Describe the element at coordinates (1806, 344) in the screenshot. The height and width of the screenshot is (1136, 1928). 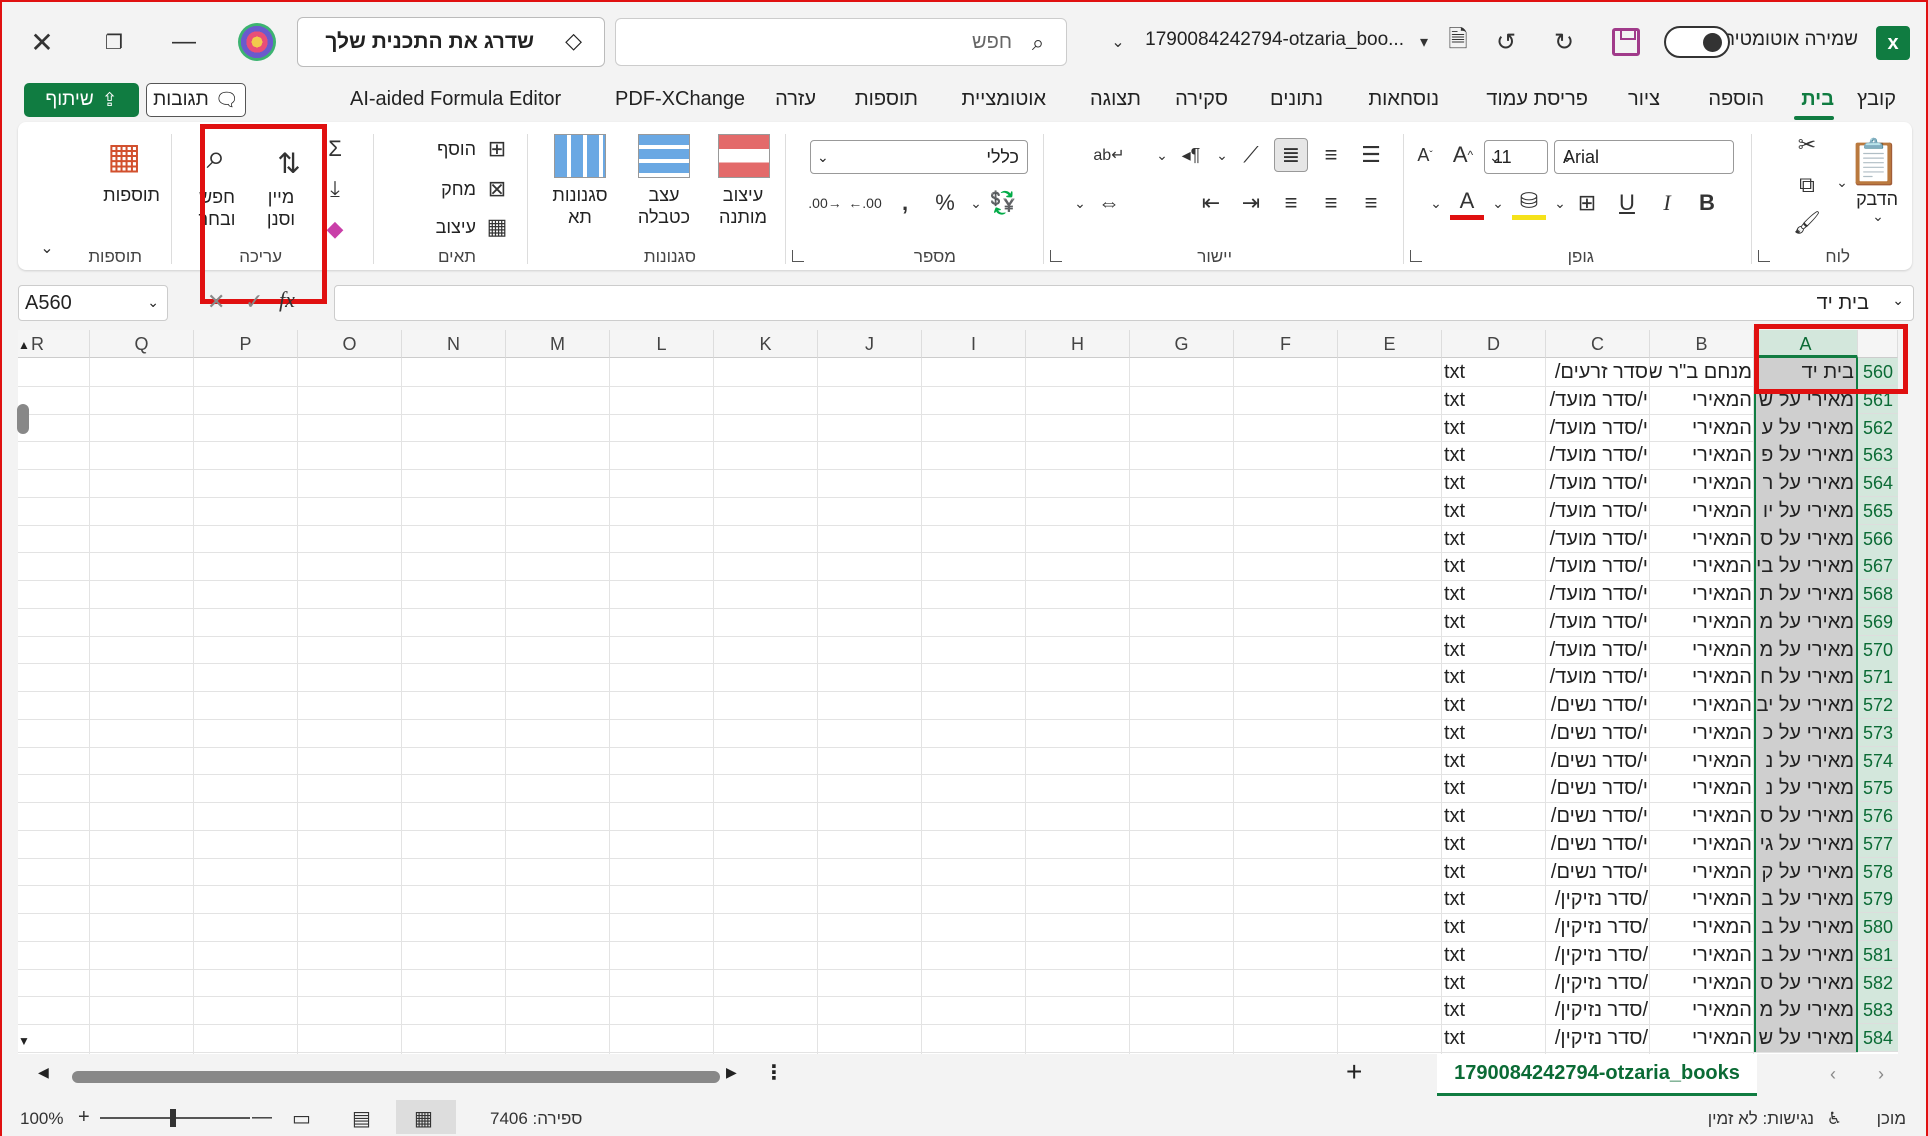
I see `column-header-a: A` at that location.